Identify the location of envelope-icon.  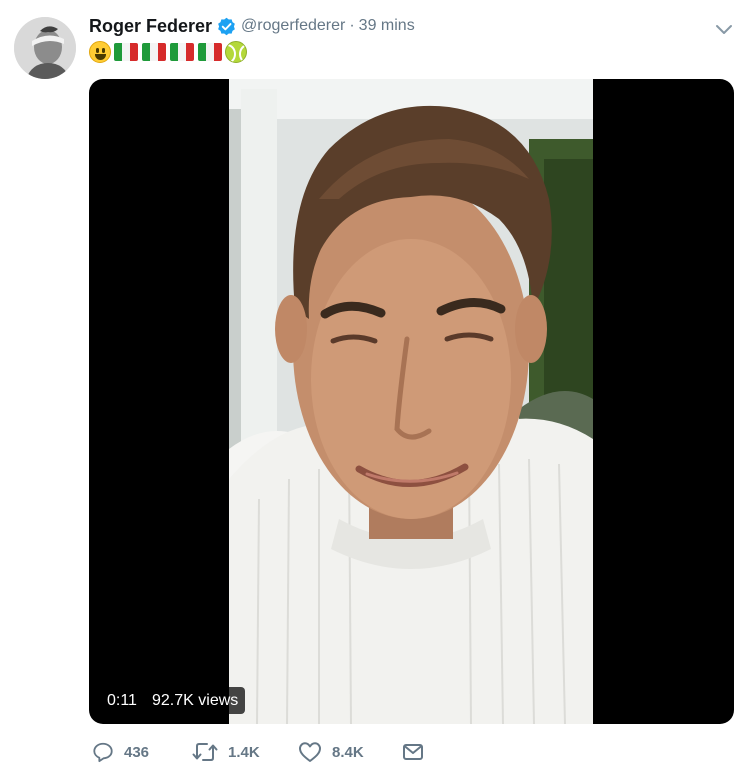
(413, 752).